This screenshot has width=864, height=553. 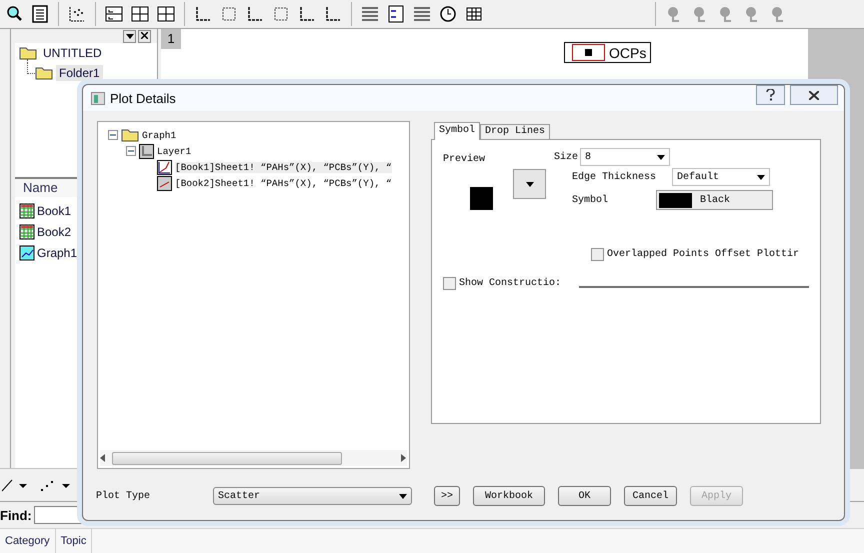 I want to click on scatter-icon, so click(x=77, y=14).